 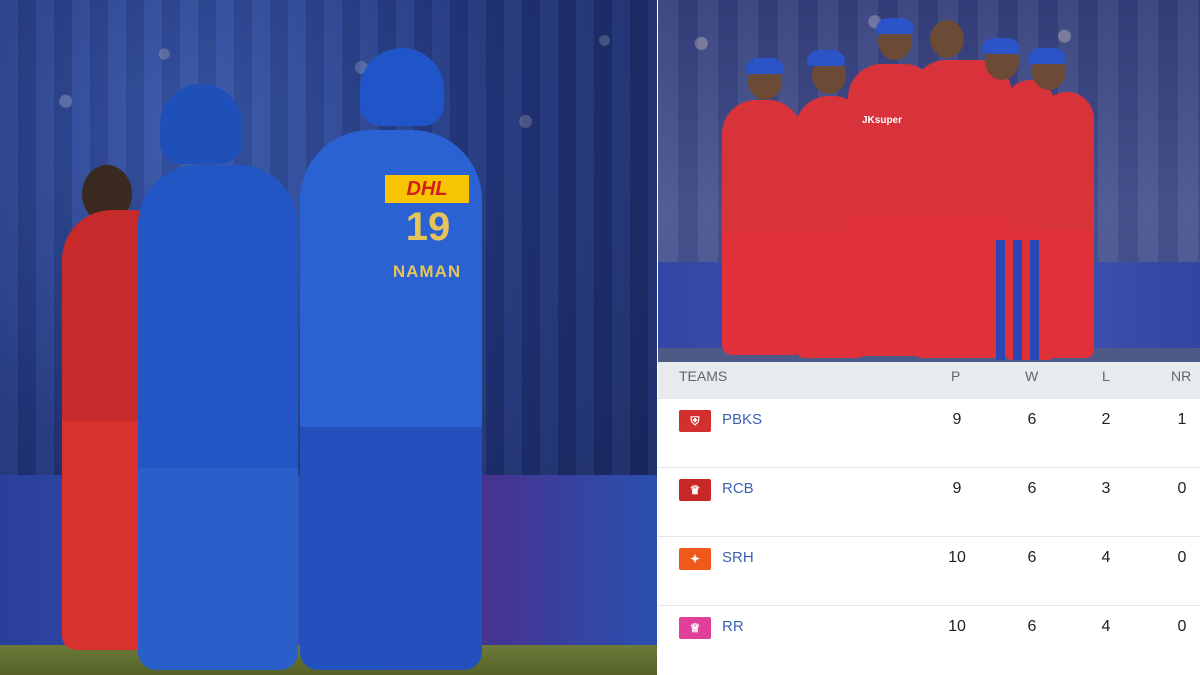 What do you see at coordinates (695, 628) in the screenshot?
I see `crown-logo-icon: ♕` at bounding box center [695, 628].